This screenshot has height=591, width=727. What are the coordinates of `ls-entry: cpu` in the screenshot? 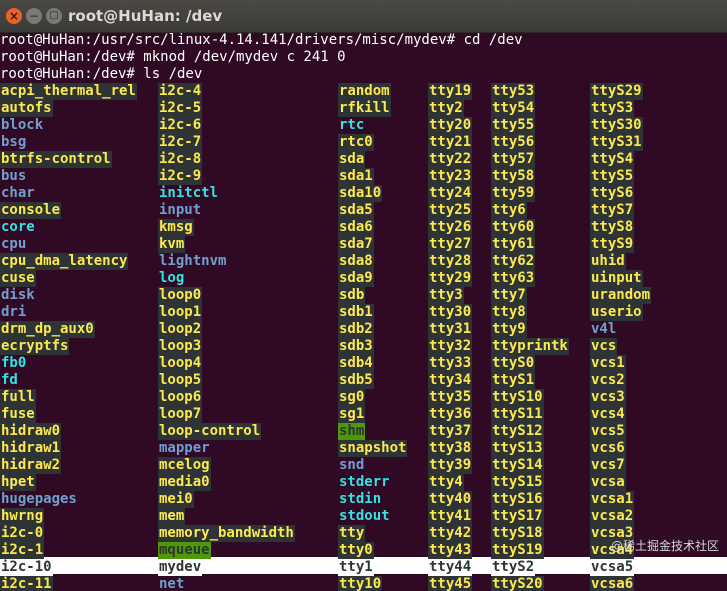 It's located at (14, 244).